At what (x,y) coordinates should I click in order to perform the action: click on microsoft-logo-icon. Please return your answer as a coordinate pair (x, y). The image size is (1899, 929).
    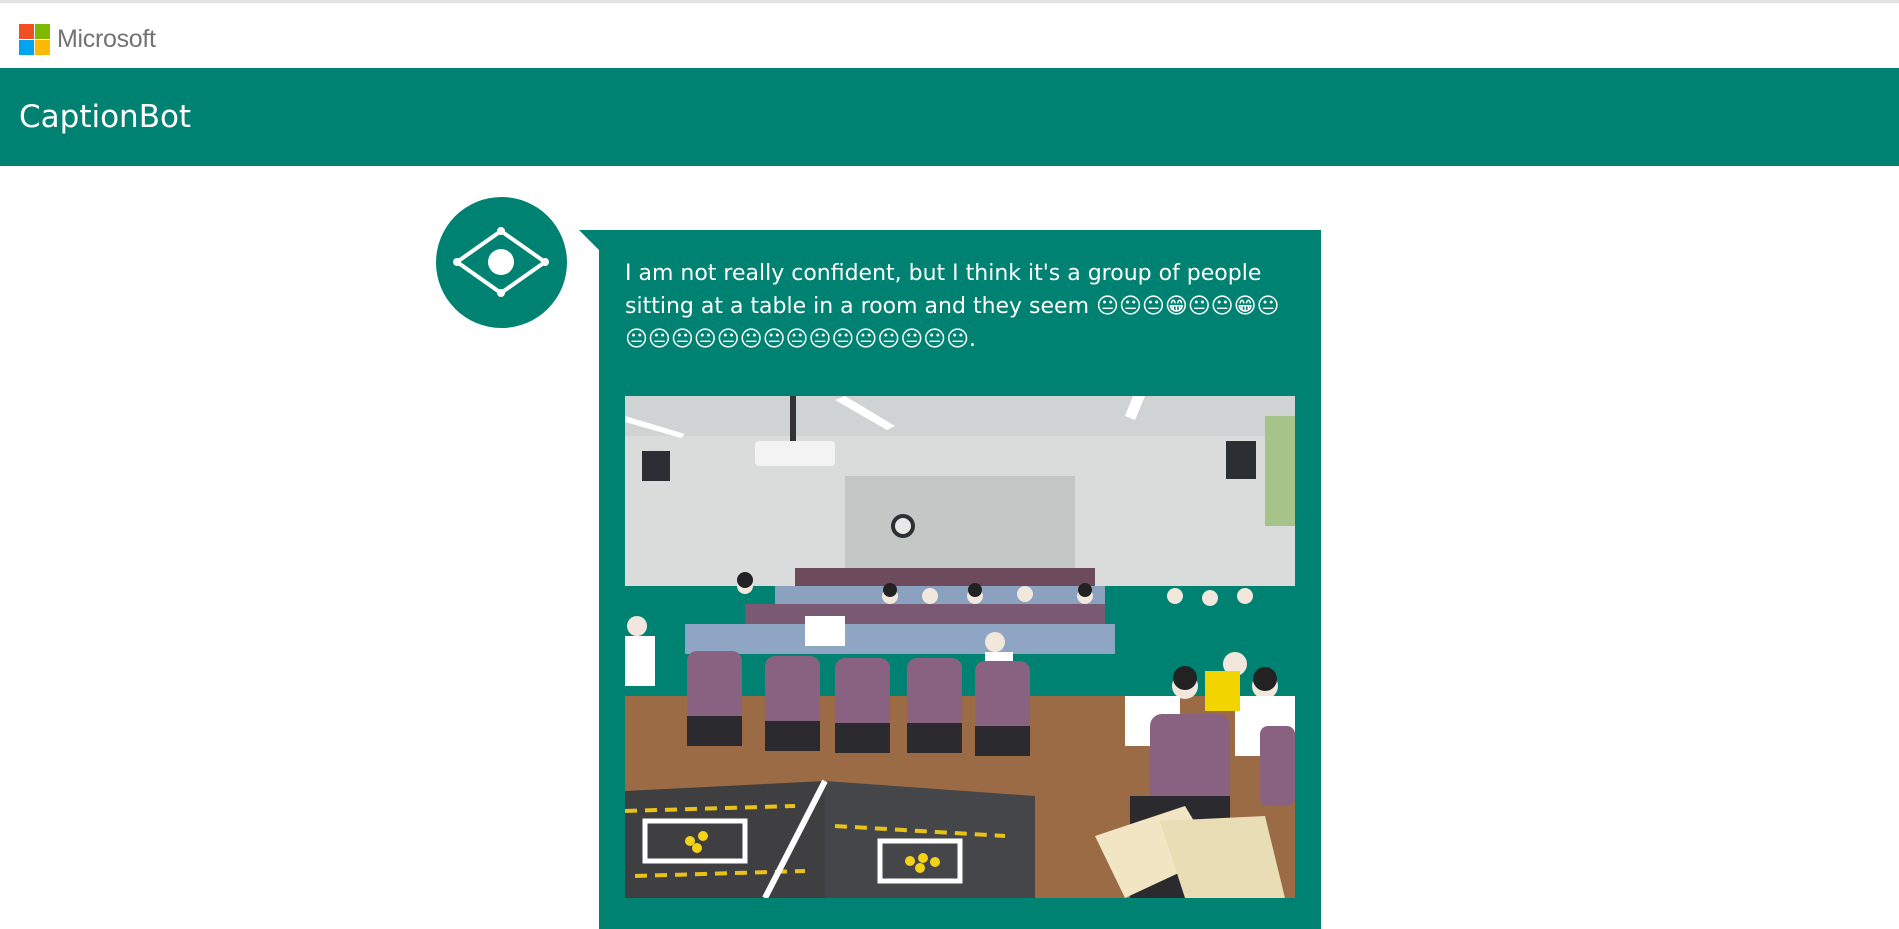
    Looking at the image, I should click on (34, 39).